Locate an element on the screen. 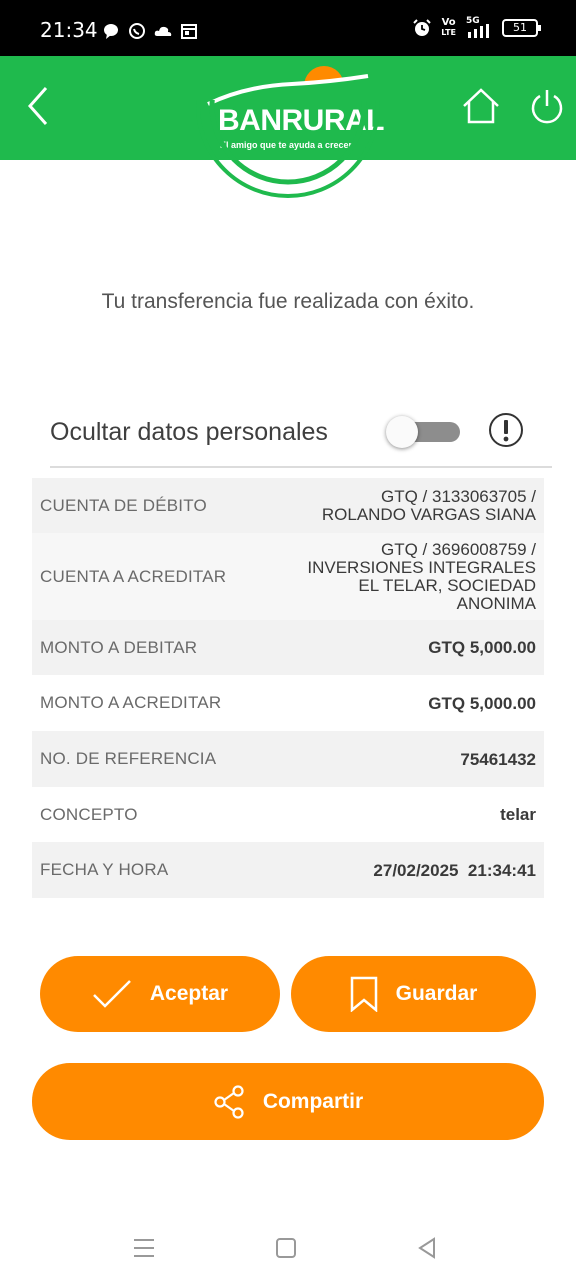  detail-row-concept: CONCEPTO telar is located at coordinates (288, 814).